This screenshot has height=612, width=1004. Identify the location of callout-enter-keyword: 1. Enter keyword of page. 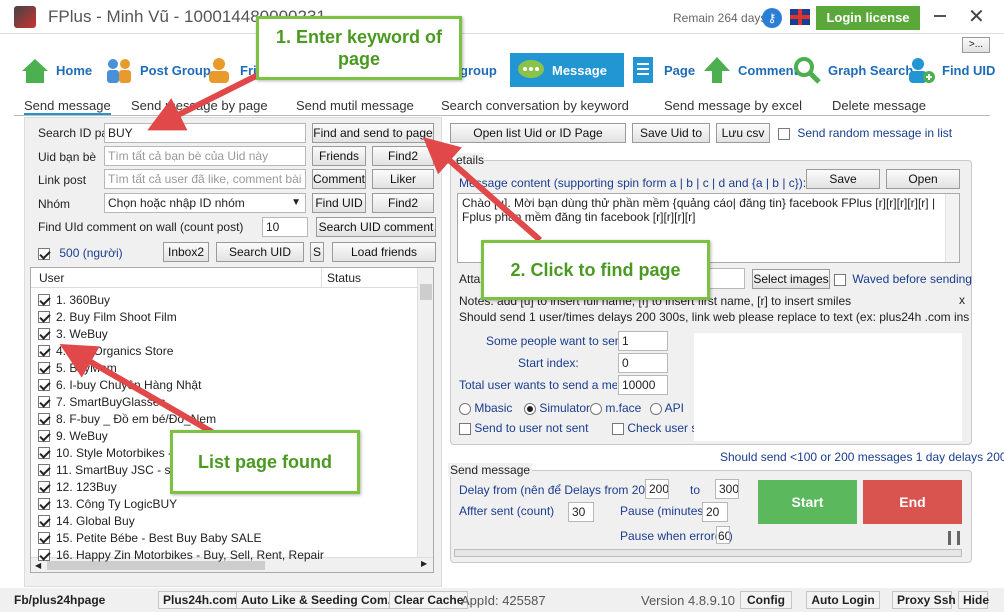
(359, 48).